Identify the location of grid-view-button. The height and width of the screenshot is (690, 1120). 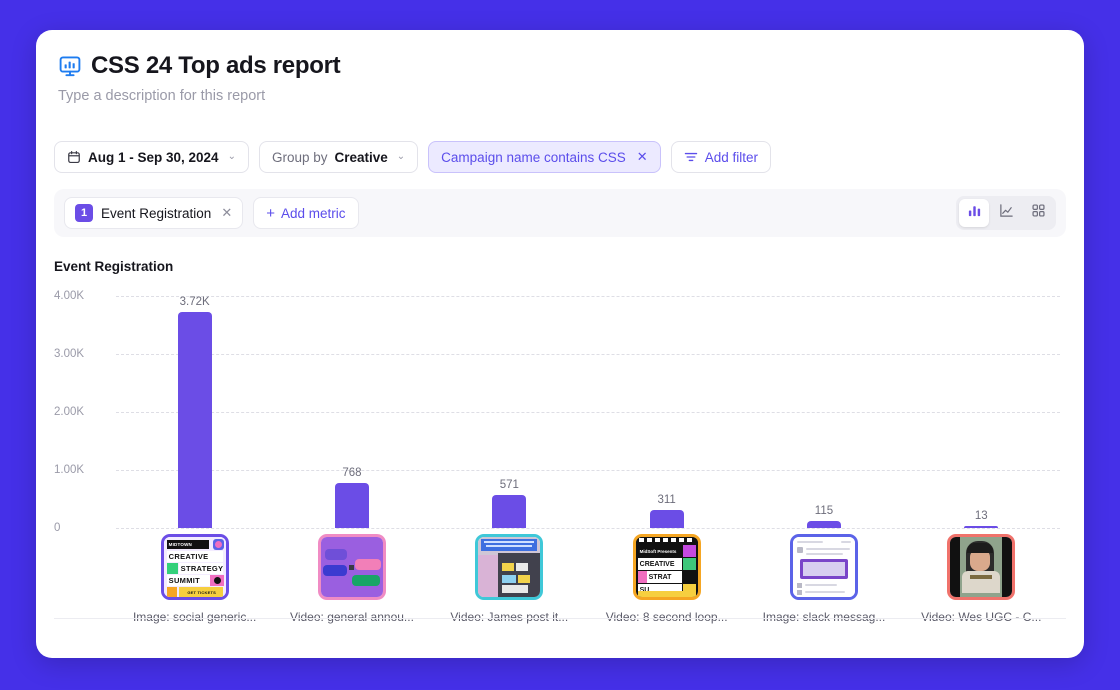
(1038, 213).